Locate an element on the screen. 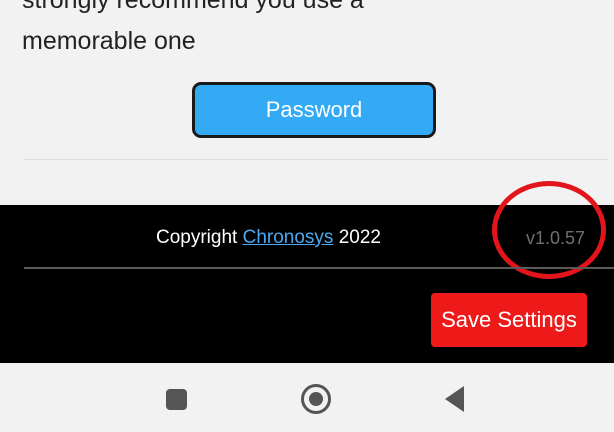  section-divider is located at coordinates (316, 159).